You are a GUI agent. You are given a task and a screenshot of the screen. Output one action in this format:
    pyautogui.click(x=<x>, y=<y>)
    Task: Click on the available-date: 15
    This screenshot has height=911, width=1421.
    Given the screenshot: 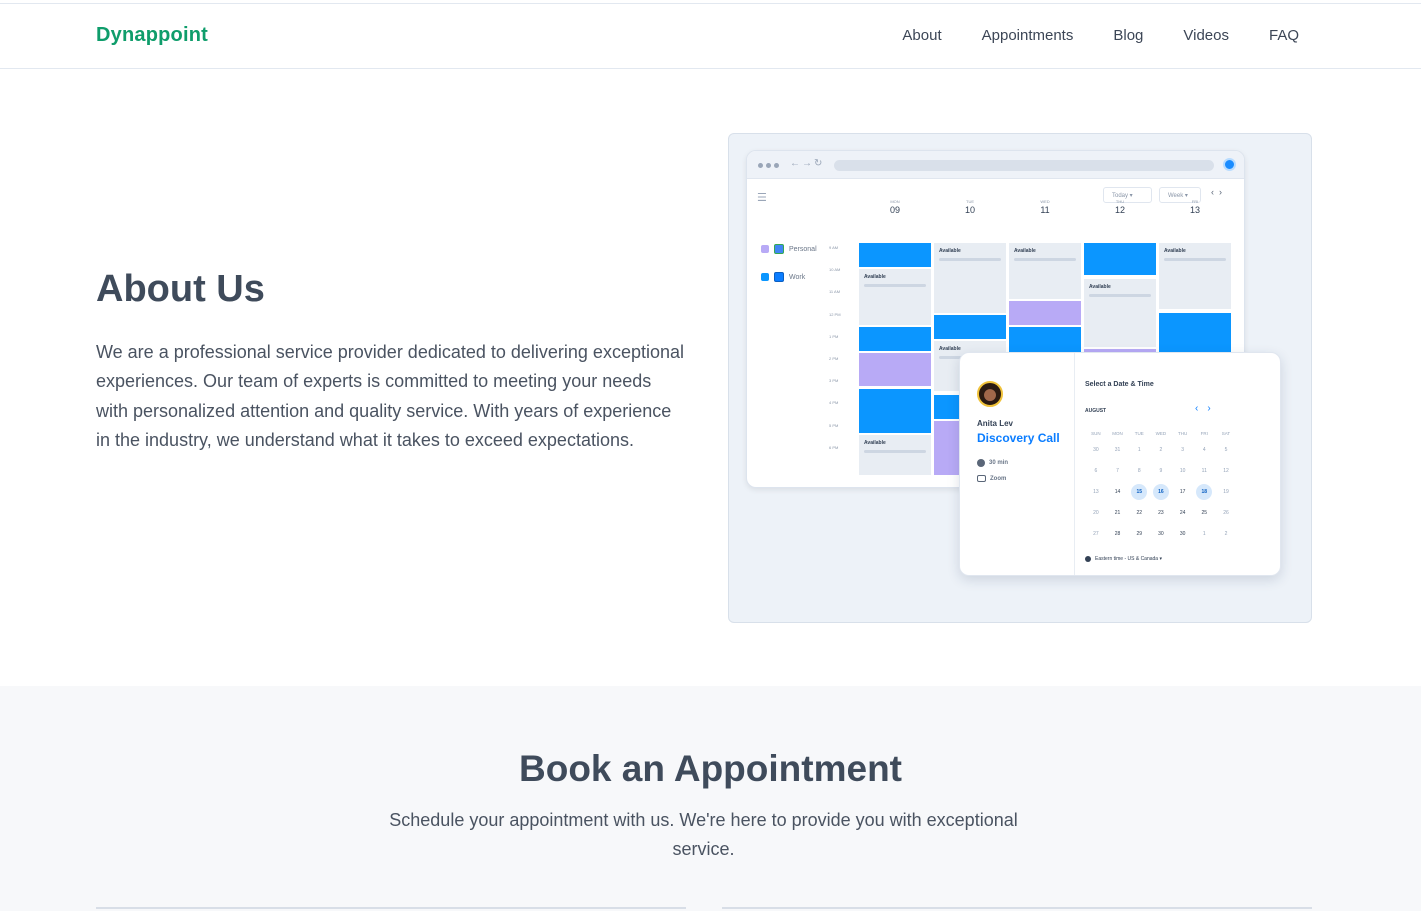 What is the action you would take?
    pyautogui.click(x=1139, y=491)
    